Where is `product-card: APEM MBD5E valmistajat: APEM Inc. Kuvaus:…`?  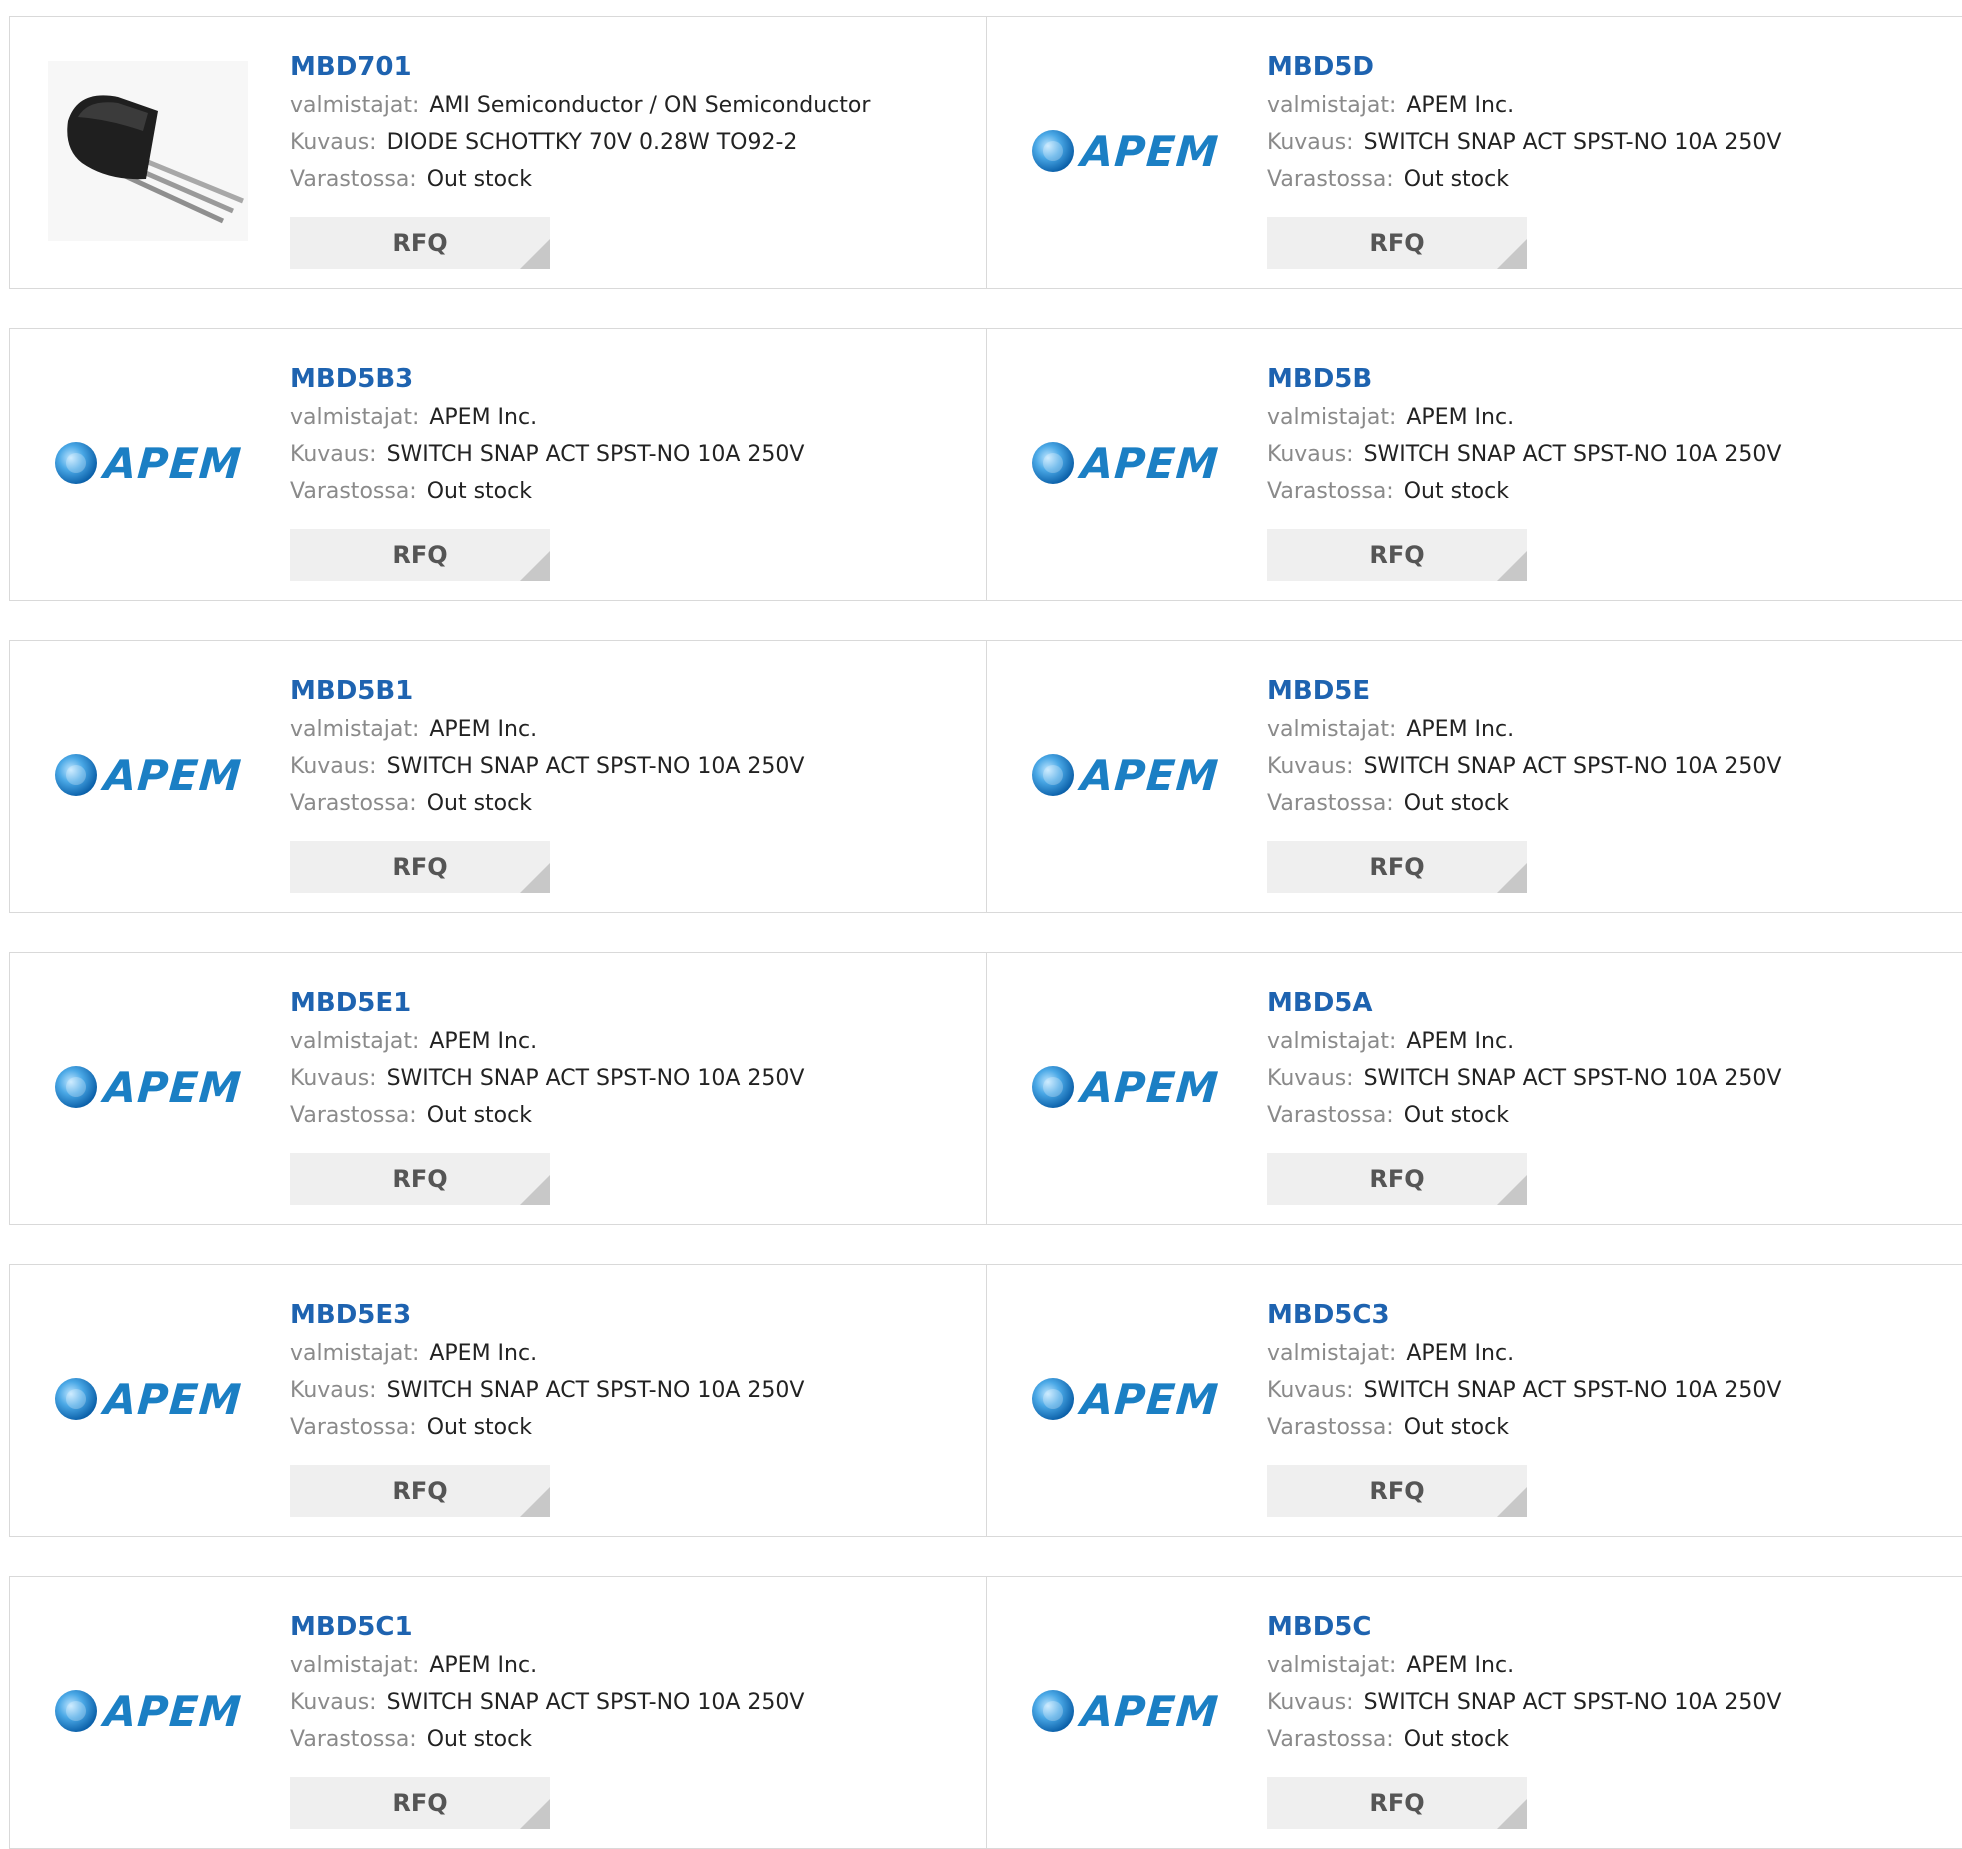 product-card: APEM MBD5E valmistajat: APEM Inc. Kuvaus:… is located at coordinates (1474, 776).